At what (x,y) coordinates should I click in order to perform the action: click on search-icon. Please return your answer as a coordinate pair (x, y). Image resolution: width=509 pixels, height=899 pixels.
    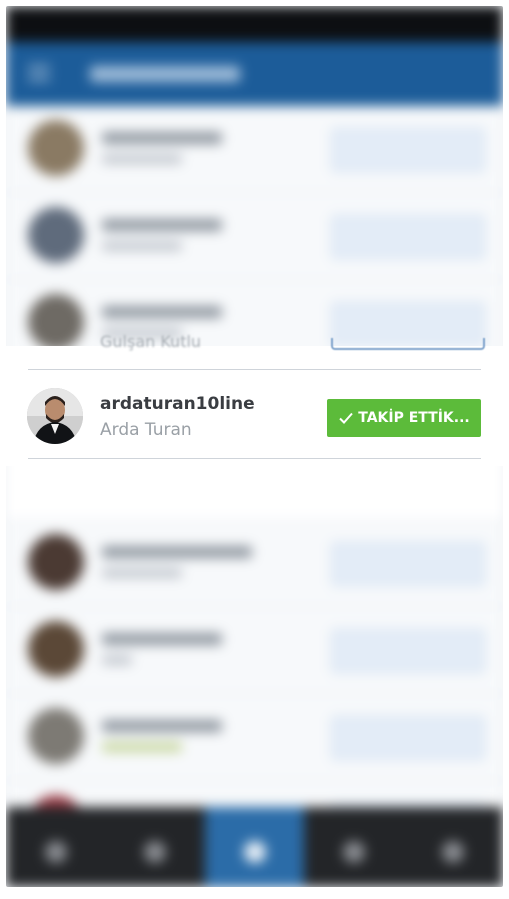
    Looking at the image, I should click on (154, 847).